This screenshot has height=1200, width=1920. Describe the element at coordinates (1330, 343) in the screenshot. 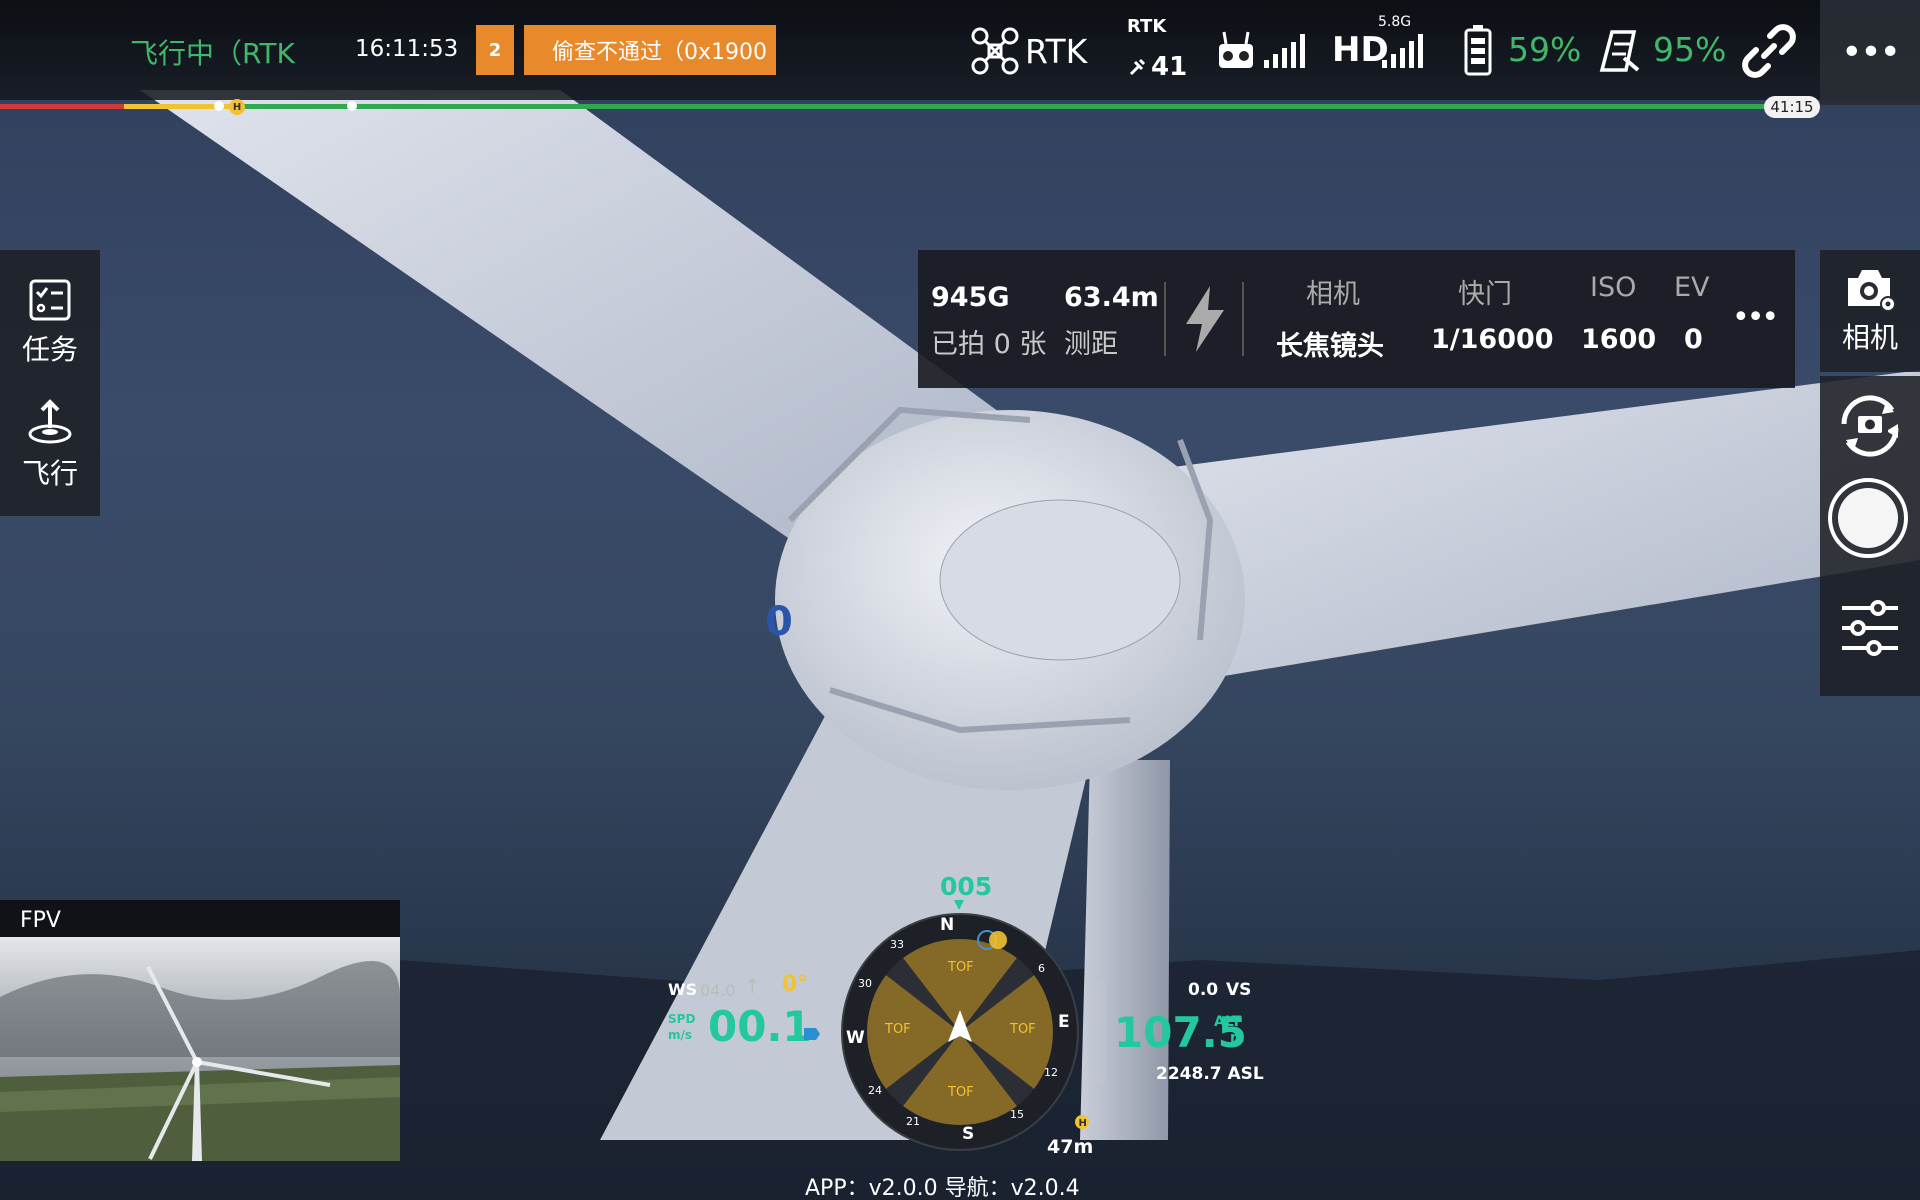

I see `camera-value: 长焦镜头` at that location.